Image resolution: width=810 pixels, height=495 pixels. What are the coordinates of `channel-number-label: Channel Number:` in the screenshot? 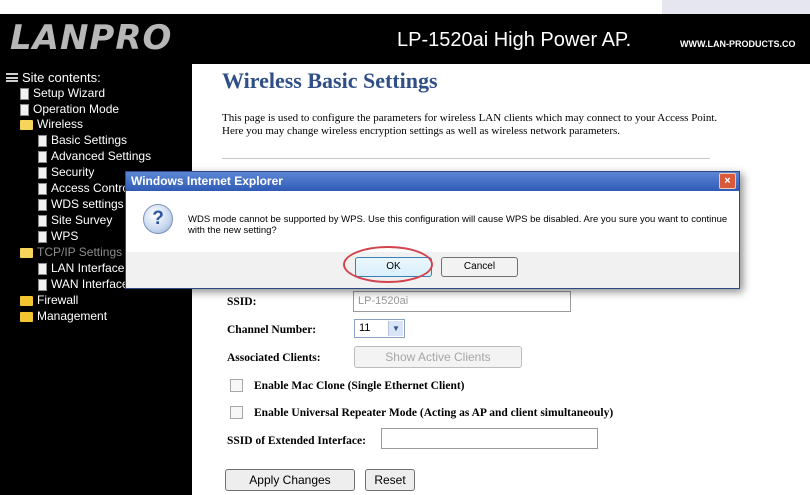 It's located at (272, 330).